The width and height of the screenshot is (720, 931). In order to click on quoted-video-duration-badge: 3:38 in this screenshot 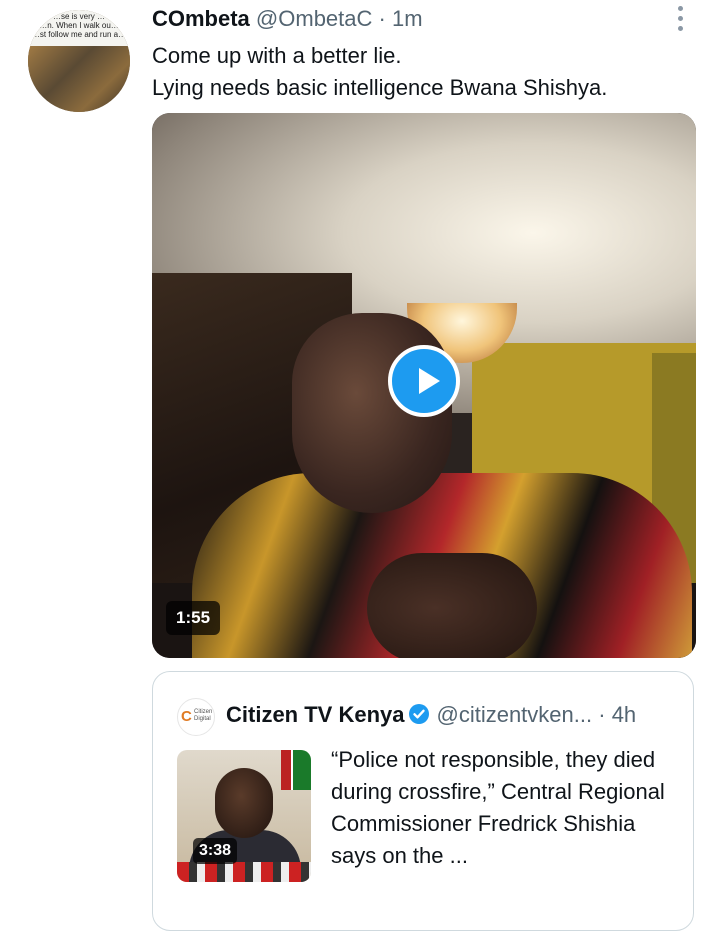, I will do `click(215, 851)`.